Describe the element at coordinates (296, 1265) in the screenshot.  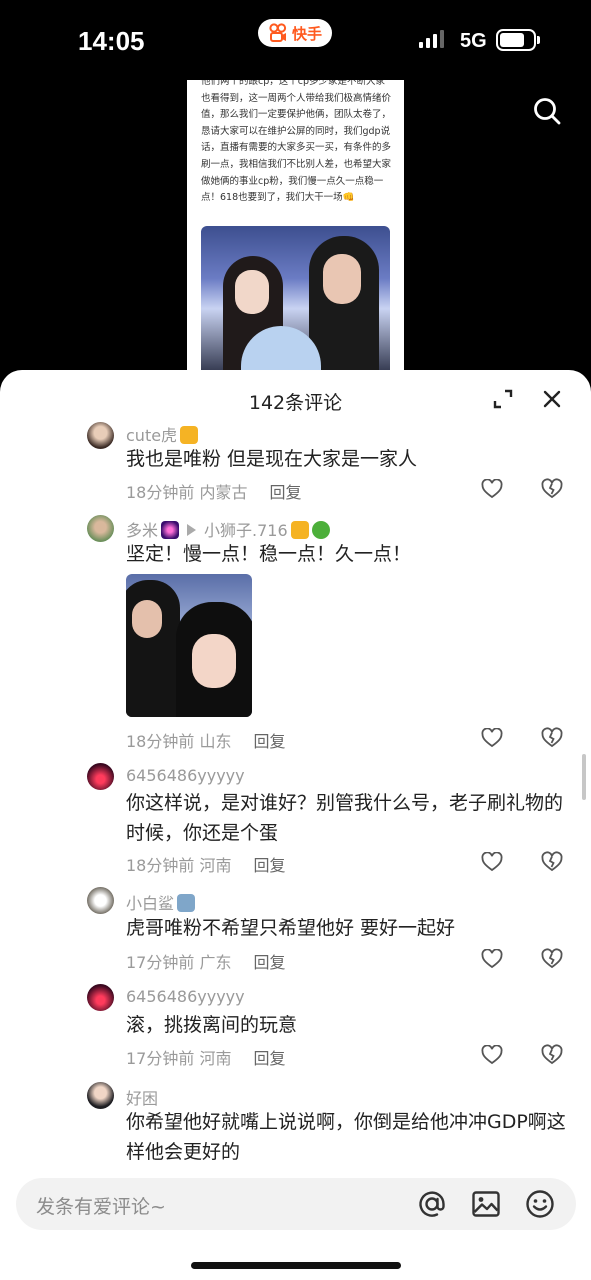
I see `home-indicator` at that location.